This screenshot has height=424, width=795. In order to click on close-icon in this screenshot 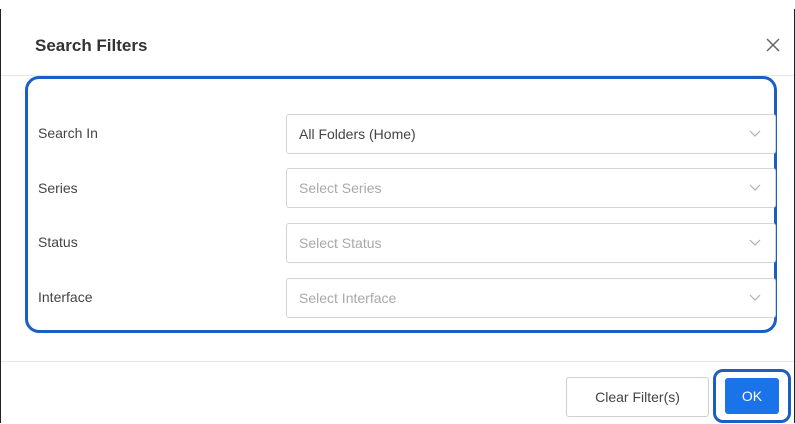, I will do `click(773, 45)`.